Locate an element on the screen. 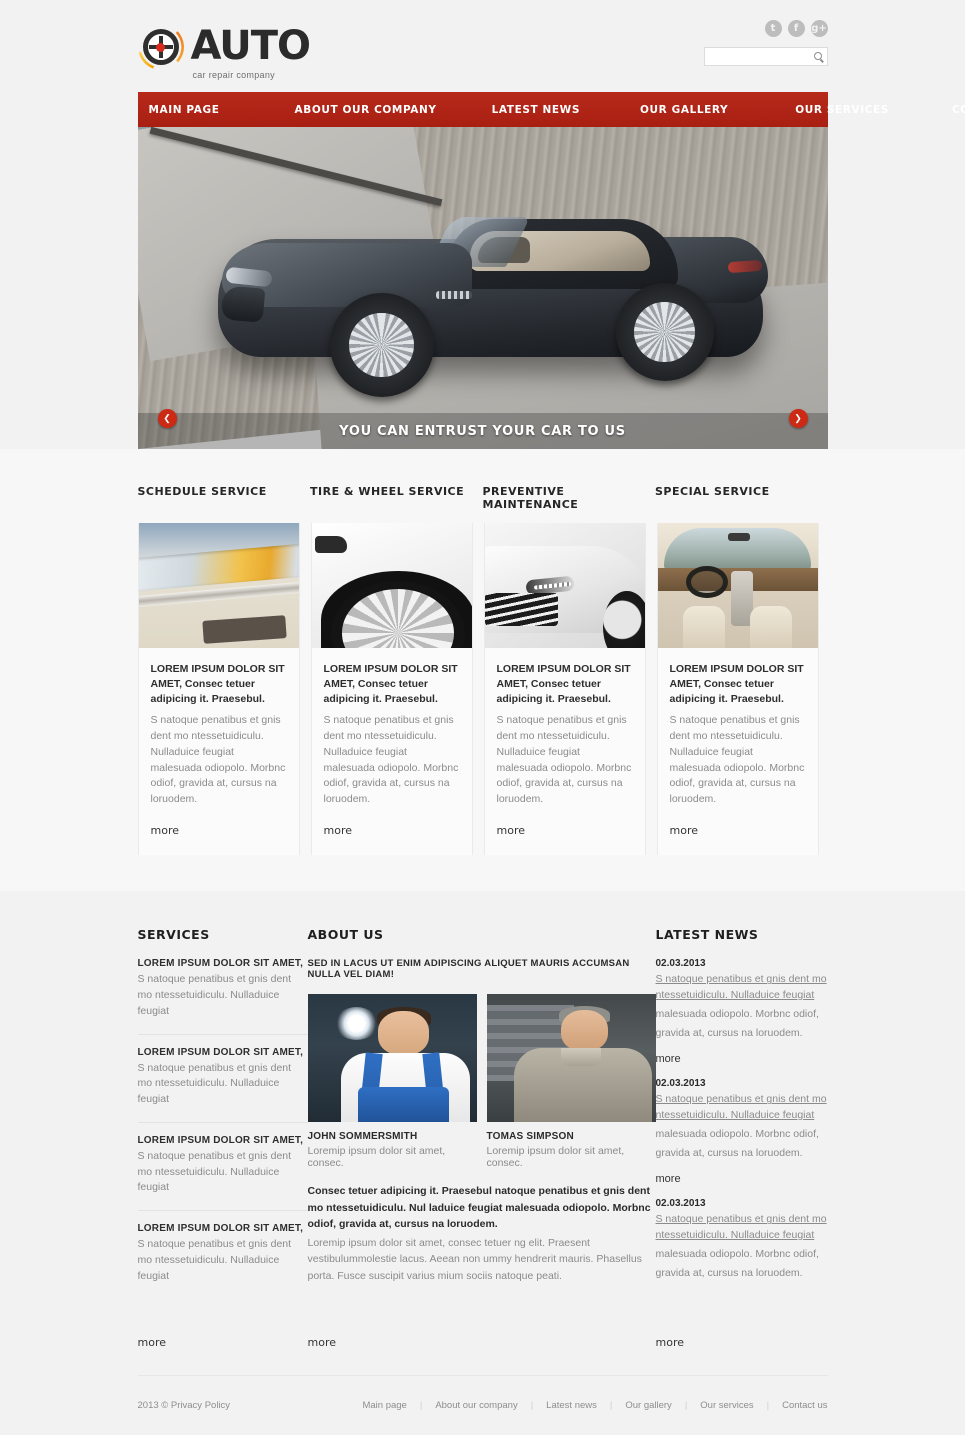 The image size is (965, 1435). steering-wheel-icon is located at coordinates (160, 47).